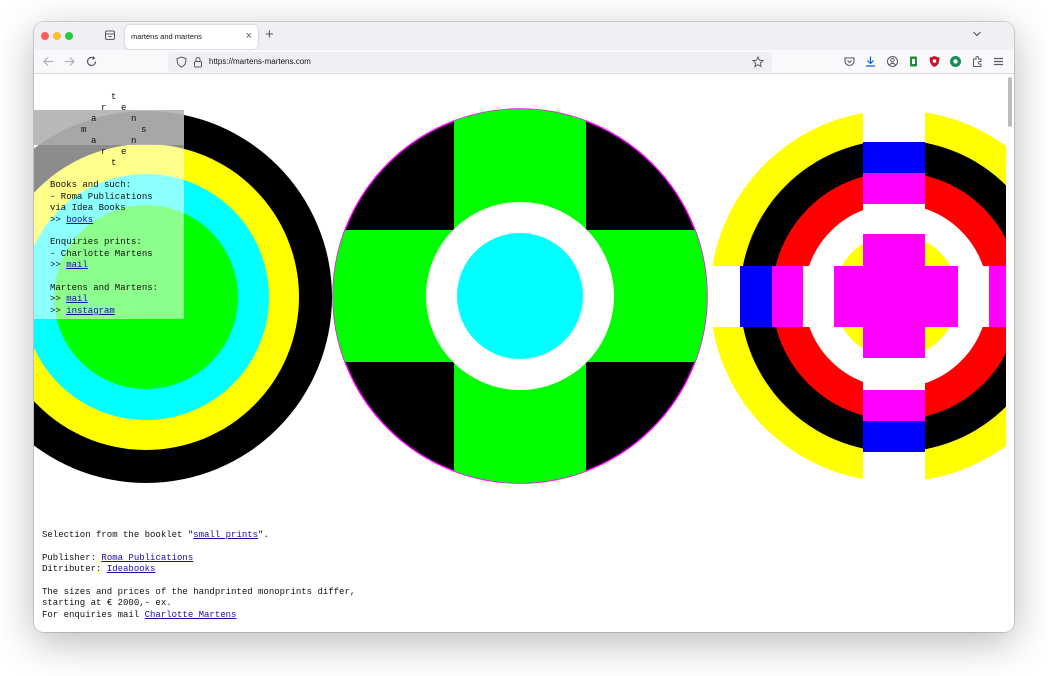  I want to click on extensions-puzzle-icon, so click(977, 61).